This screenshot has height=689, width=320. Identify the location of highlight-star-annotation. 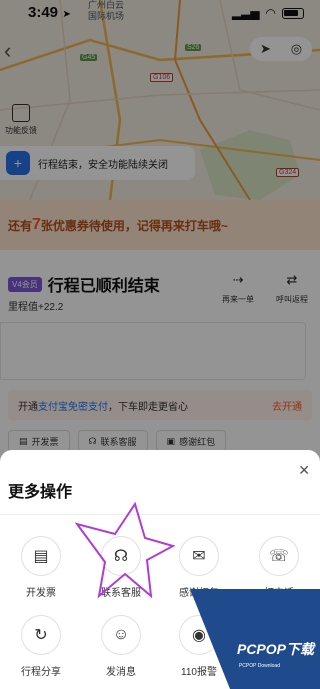
(125, 550).